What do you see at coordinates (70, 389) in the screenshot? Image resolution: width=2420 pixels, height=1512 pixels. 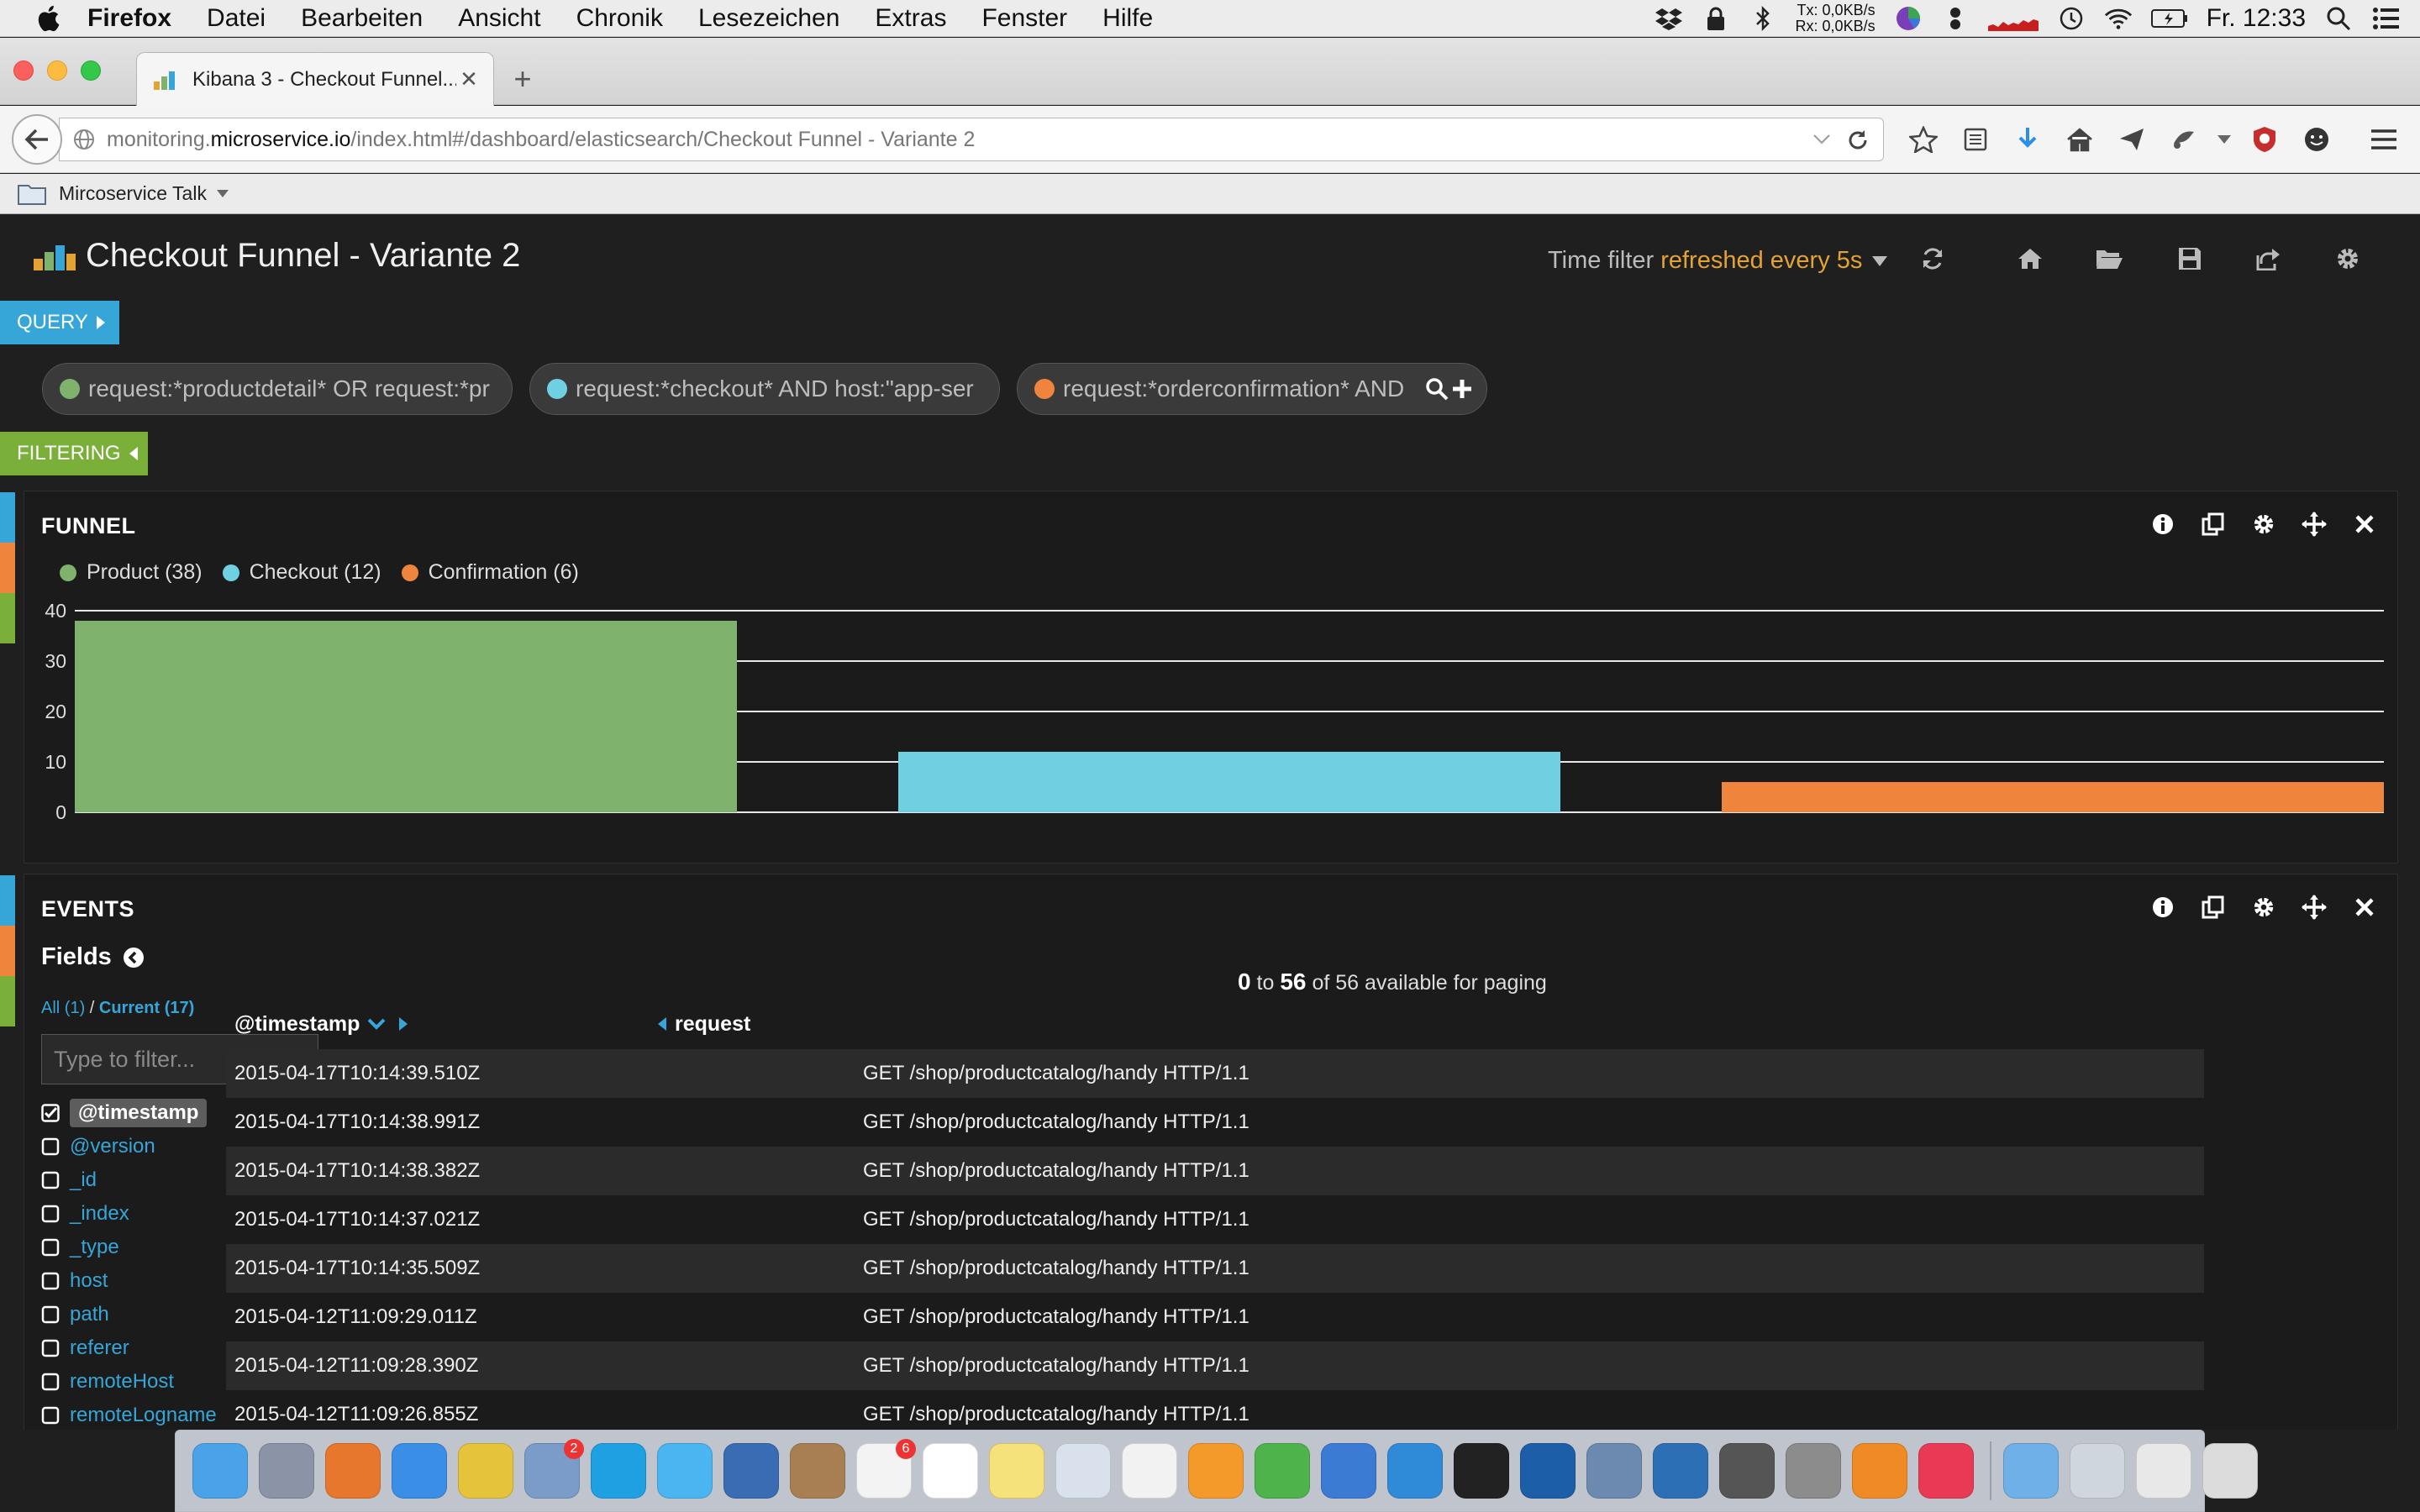 I see `query-color-dot` at bounding box center [70, 389].